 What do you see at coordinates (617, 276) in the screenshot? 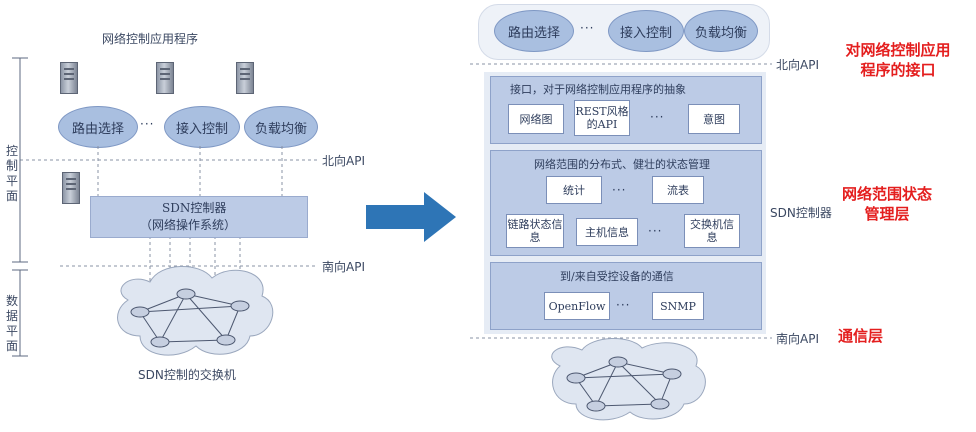
I see `communication-layer-title: 到/来自受控设备的通信` at bounding box center [617, 276].